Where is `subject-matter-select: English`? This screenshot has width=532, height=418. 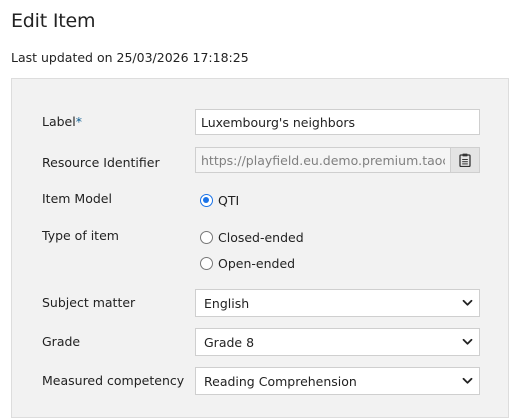 subject-matter-select: English is located at coordinates (337, 303).